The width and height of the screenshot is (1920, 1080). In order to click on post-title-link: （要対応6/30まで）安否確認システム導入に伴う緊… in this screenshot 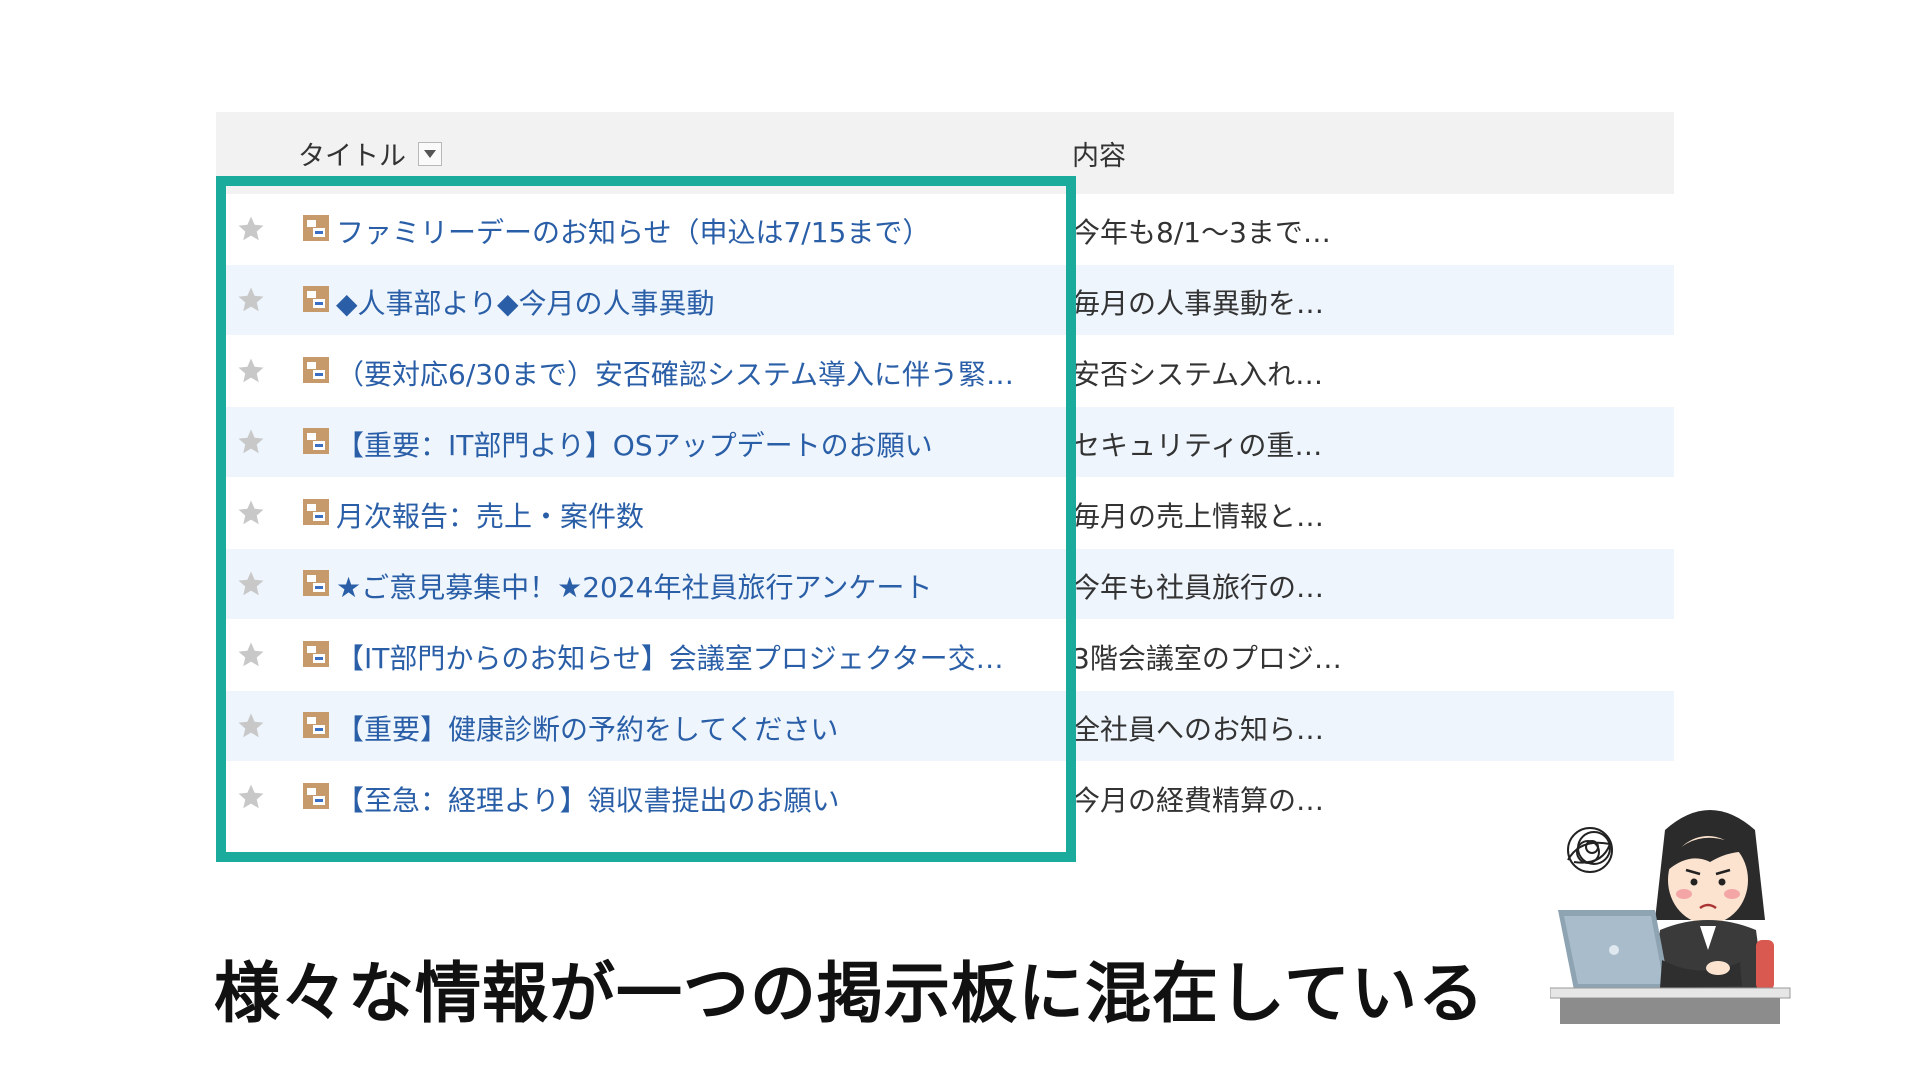, I will do `click(751, 373)`.